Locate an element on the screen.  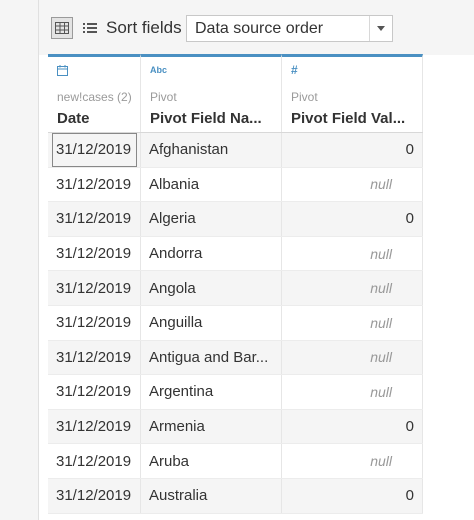
list-view-icon is located at coordinates (90, 28).